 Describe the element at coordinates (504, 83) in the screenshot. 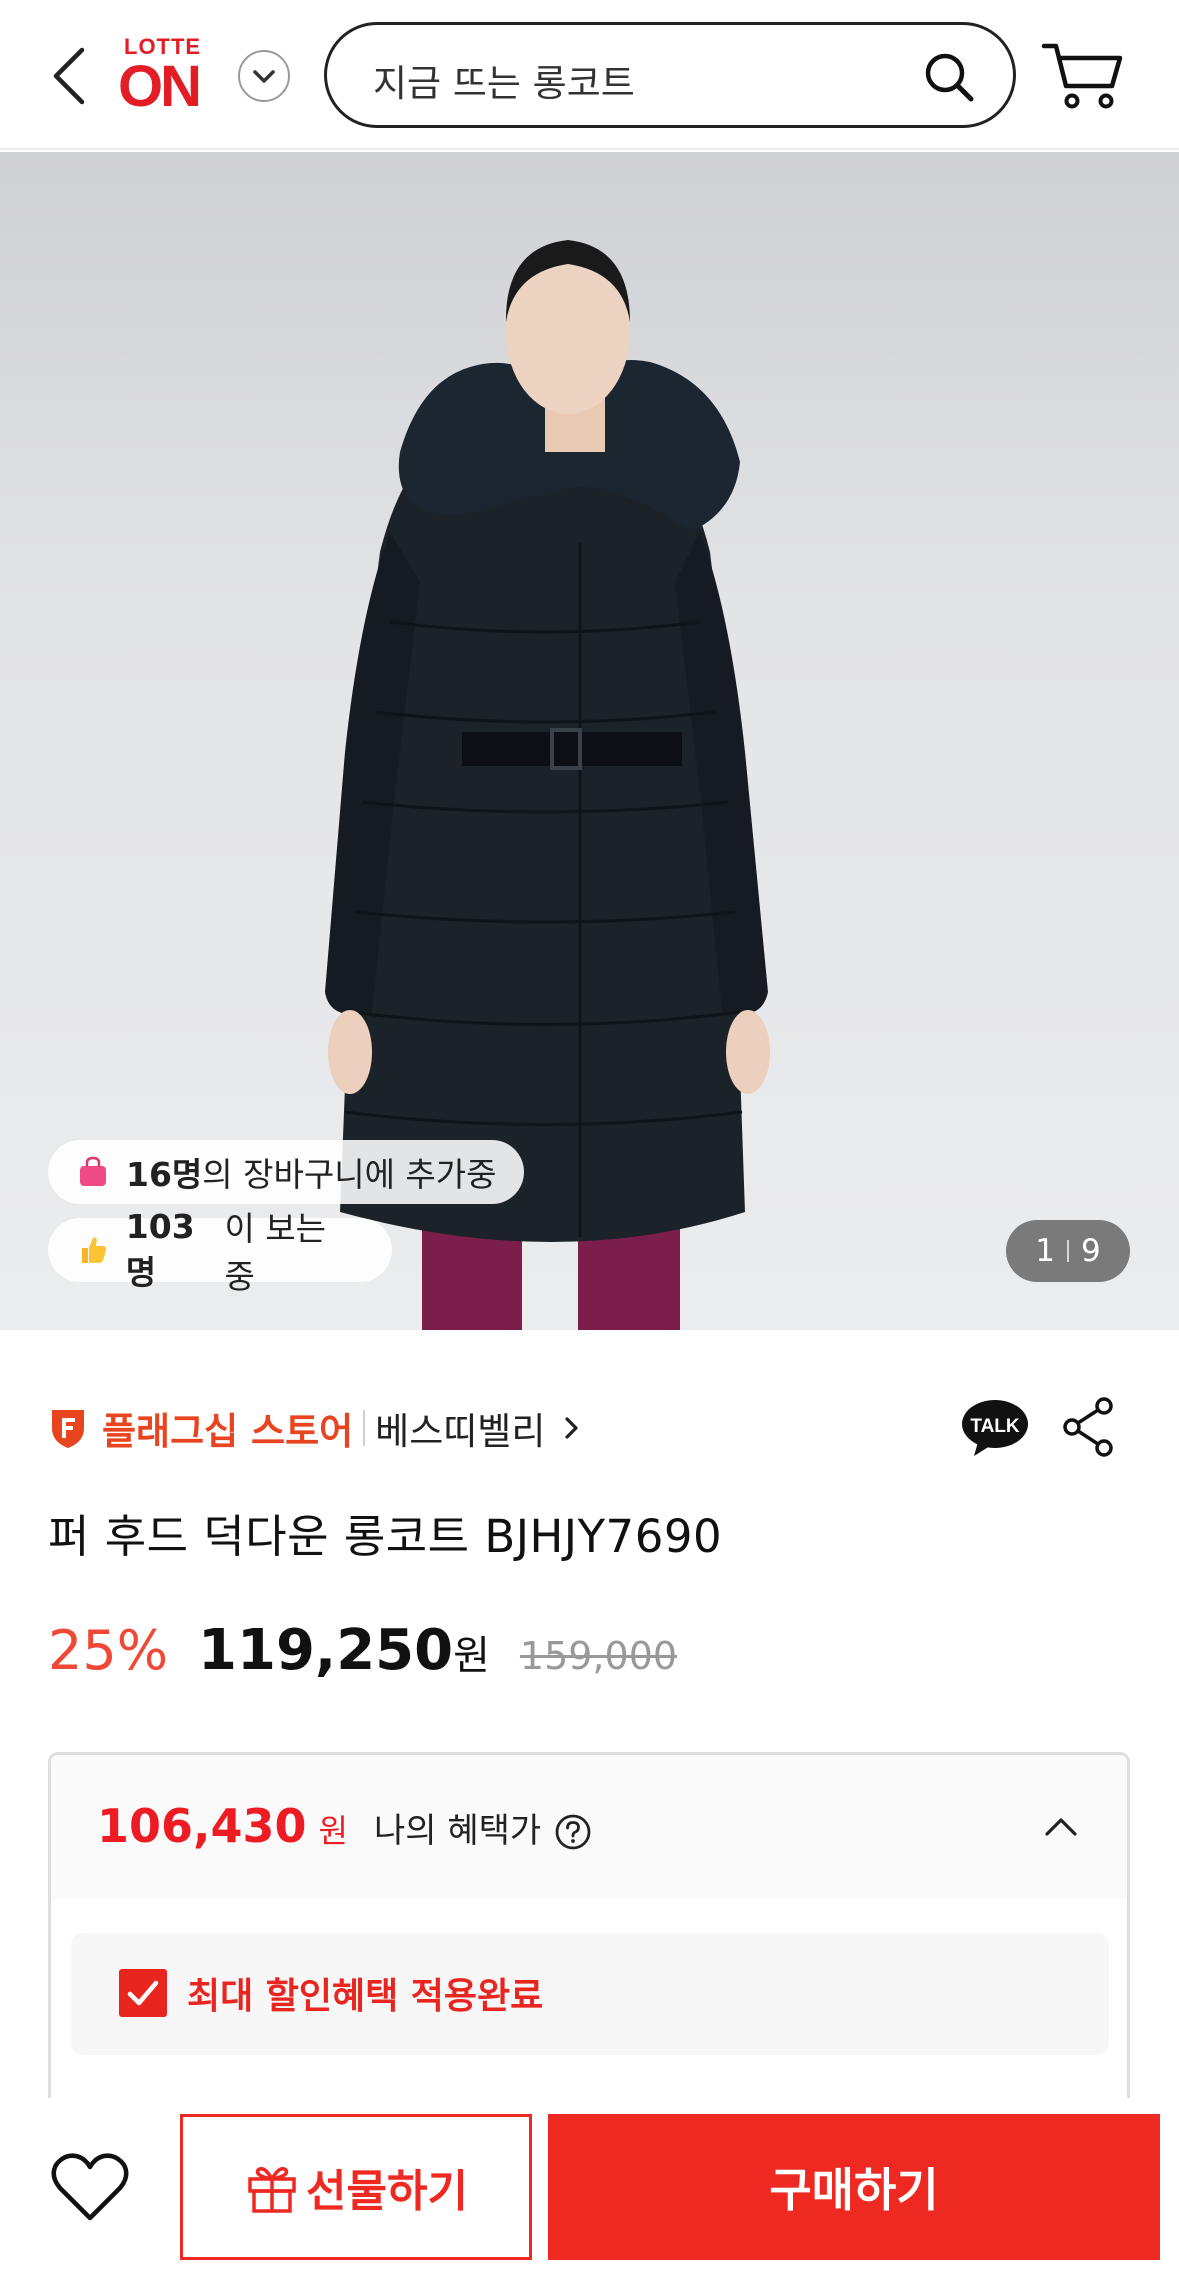

I see `search-placeholder: 지금 뜨는 롱코트` at that location.